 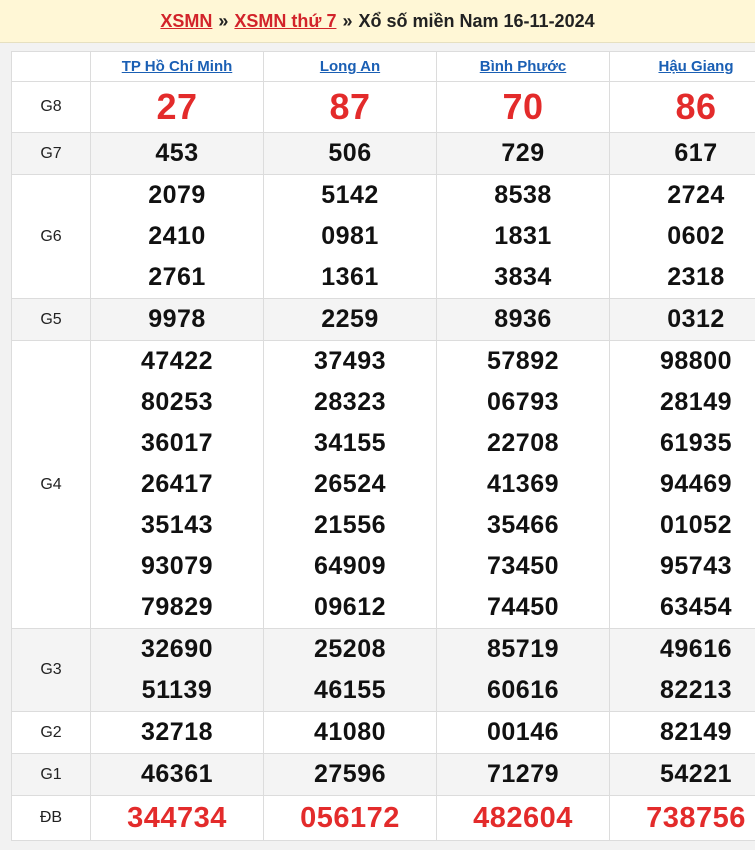 What do you see at coordinates (51, 153) in the screenshot?
I see `prize-label: G7` at bounding box center [51, 153].